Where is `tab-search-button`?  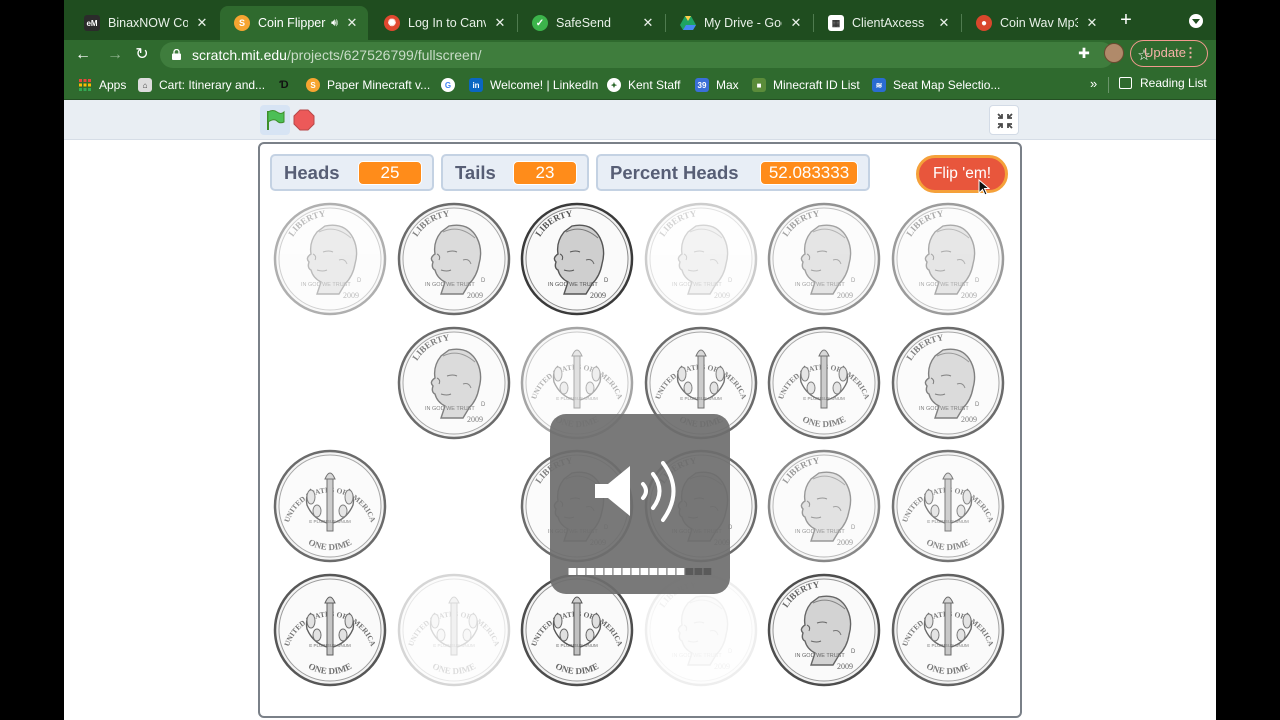
tab-search-button is located at coordinates (1196, 21).